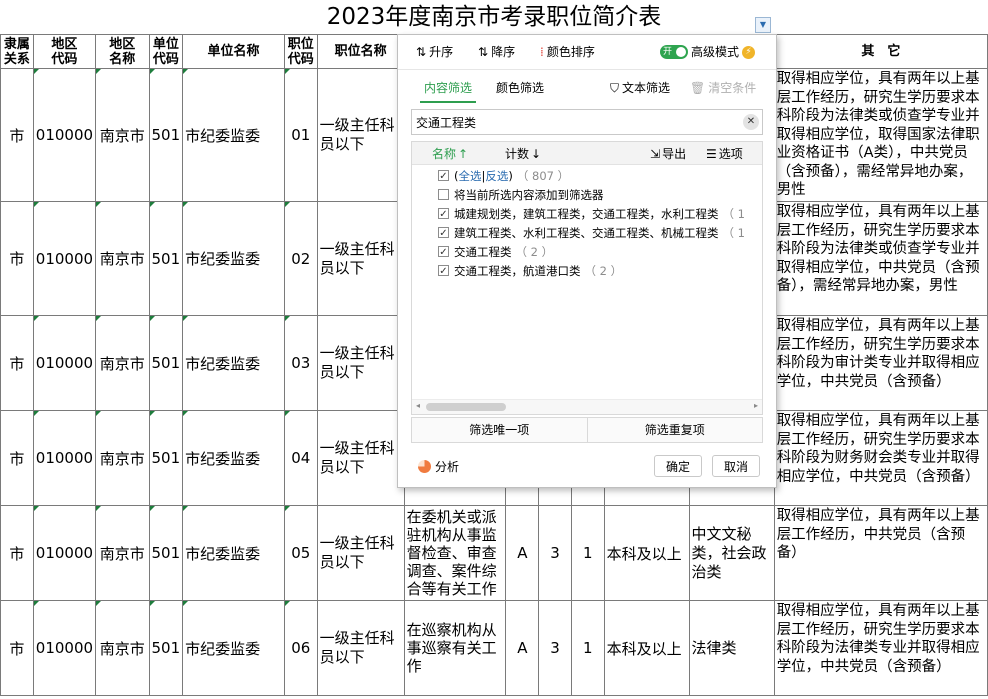 The image size is (988, 699). What do you see at coordinates (17, 51) in the screenshot?
I see `header-cell: 隶属 关系` at bounding box center [17, 51].